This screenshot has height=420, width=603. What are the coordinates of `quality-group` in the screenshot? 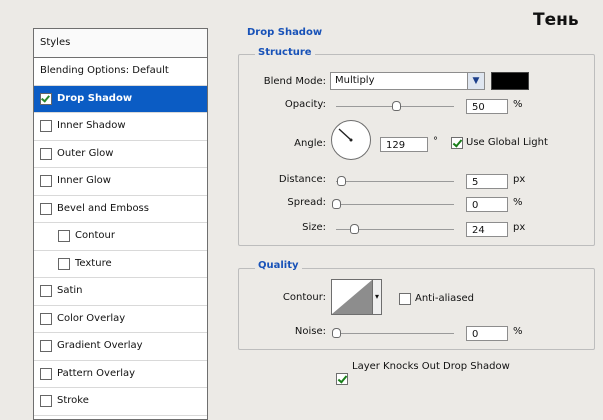 It's located at (416, 309).